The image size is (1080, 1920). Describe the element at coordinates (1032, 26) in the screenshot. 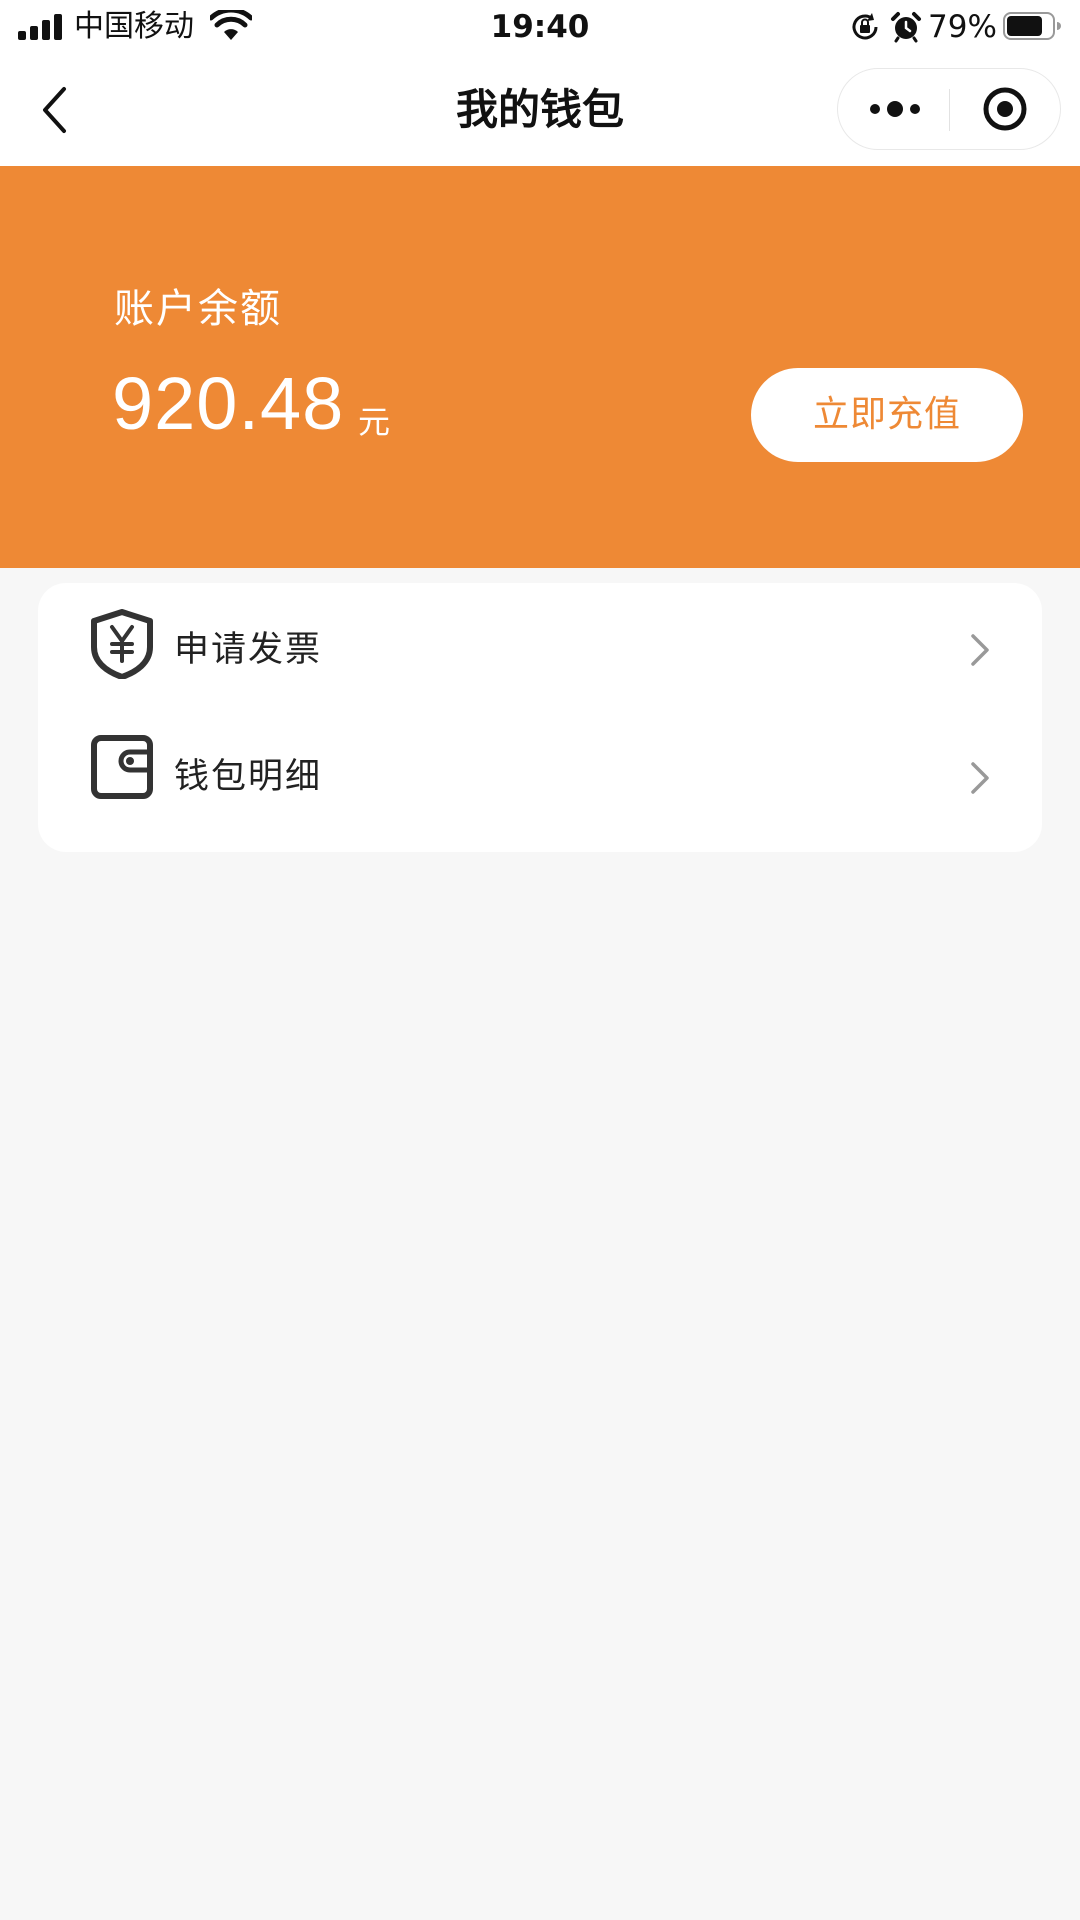

I see `battery-icon` at that location.